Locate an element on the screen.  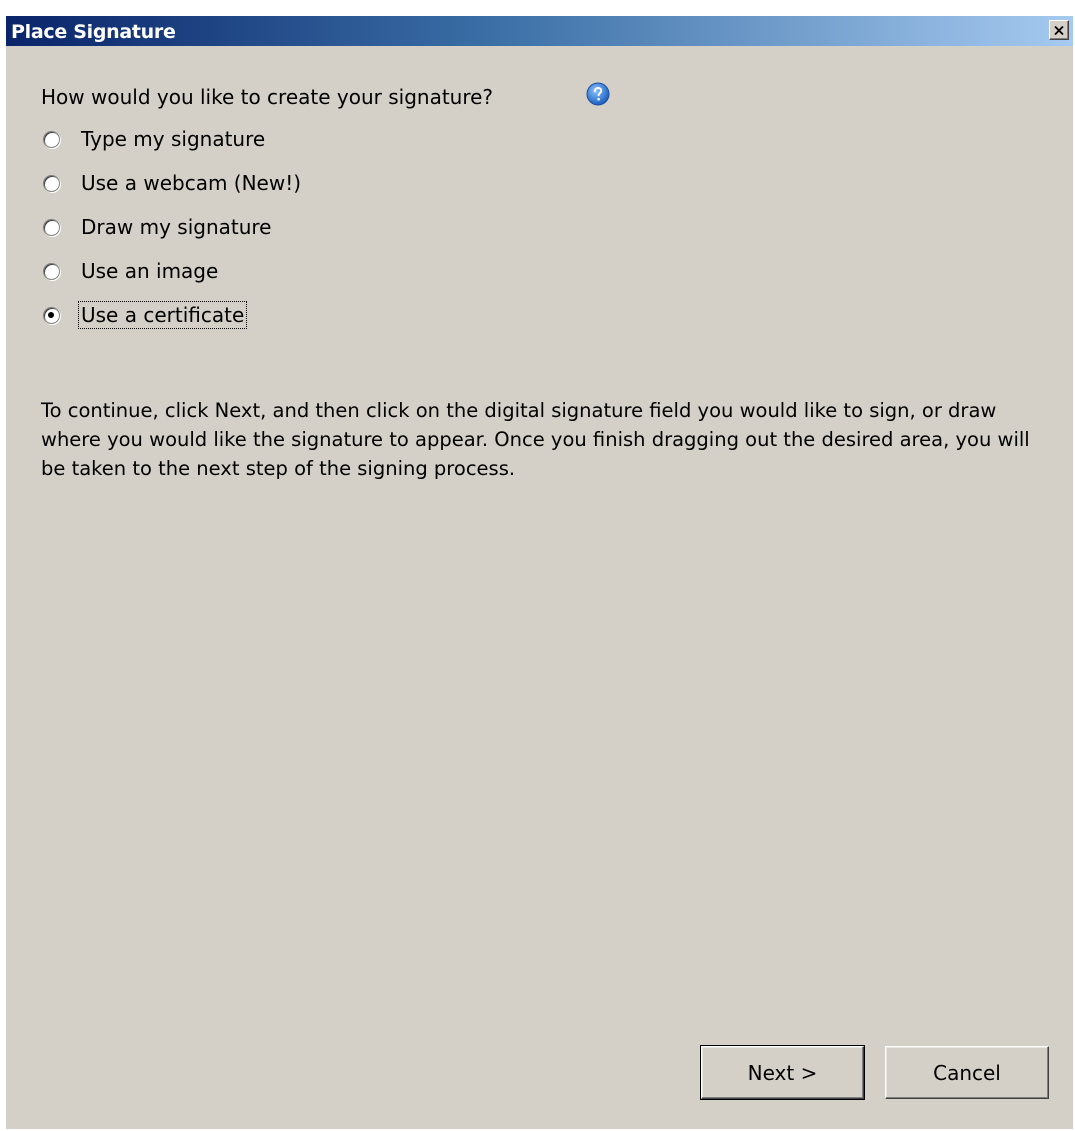
option-use-certificate: Use a certificate is located at coordinates (145, 315).